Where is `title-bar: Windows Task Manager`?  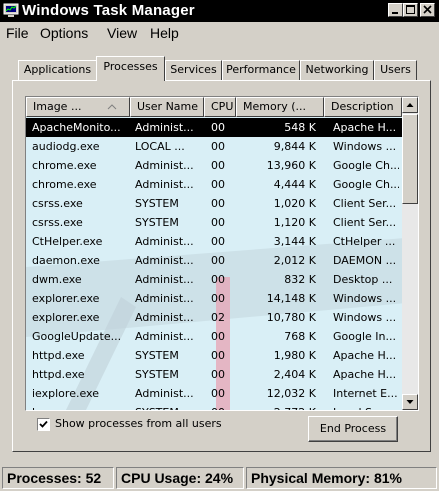
title-bar: Windows Task Manager is located at coordinates (219, 11).